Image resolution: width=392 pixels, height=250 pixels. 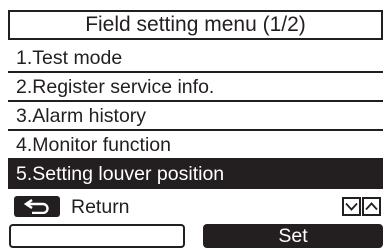 I want to click on return-label: Return, so click(x=100, y=207).